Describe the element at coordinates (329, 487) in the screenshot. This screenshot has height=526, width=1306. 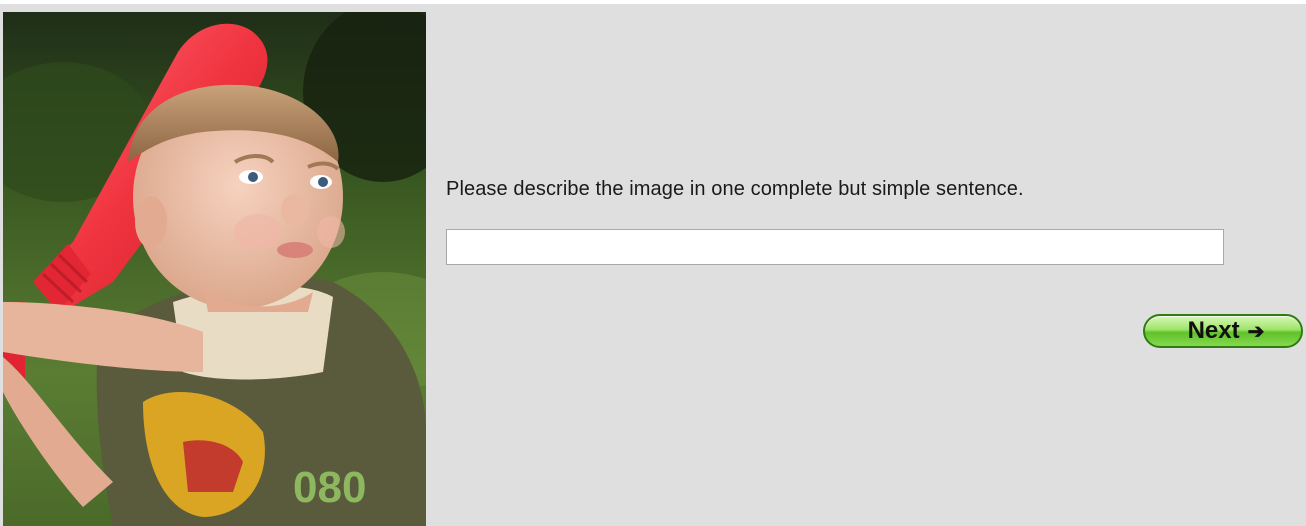
I see `svg-text: 080` at that location.